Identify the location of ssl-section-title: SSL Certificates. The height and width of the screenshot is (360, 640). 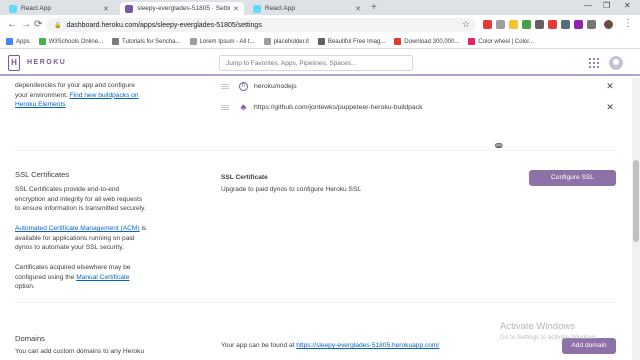
(42, 174).